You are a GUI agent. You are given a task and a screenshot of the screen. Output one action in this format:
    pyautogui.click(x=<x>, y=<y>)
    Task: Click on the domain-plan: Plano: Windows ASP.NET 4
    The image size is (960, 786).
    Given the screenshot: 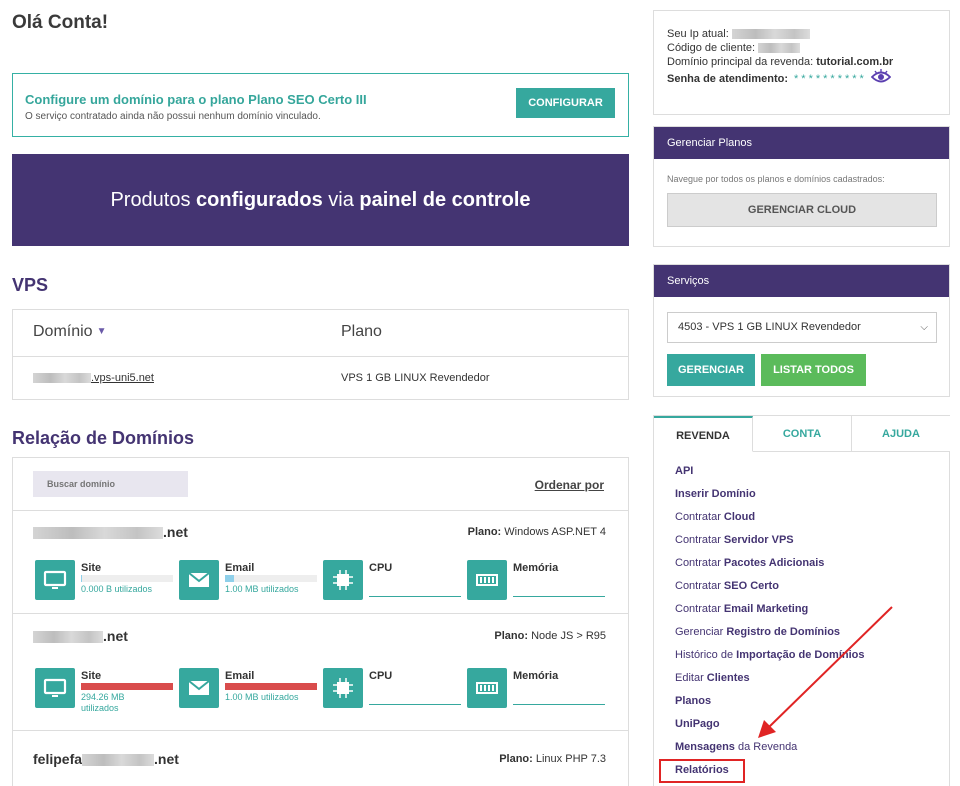 What is the action you would take?
    pyautogui.click(x=537, y=532)
    